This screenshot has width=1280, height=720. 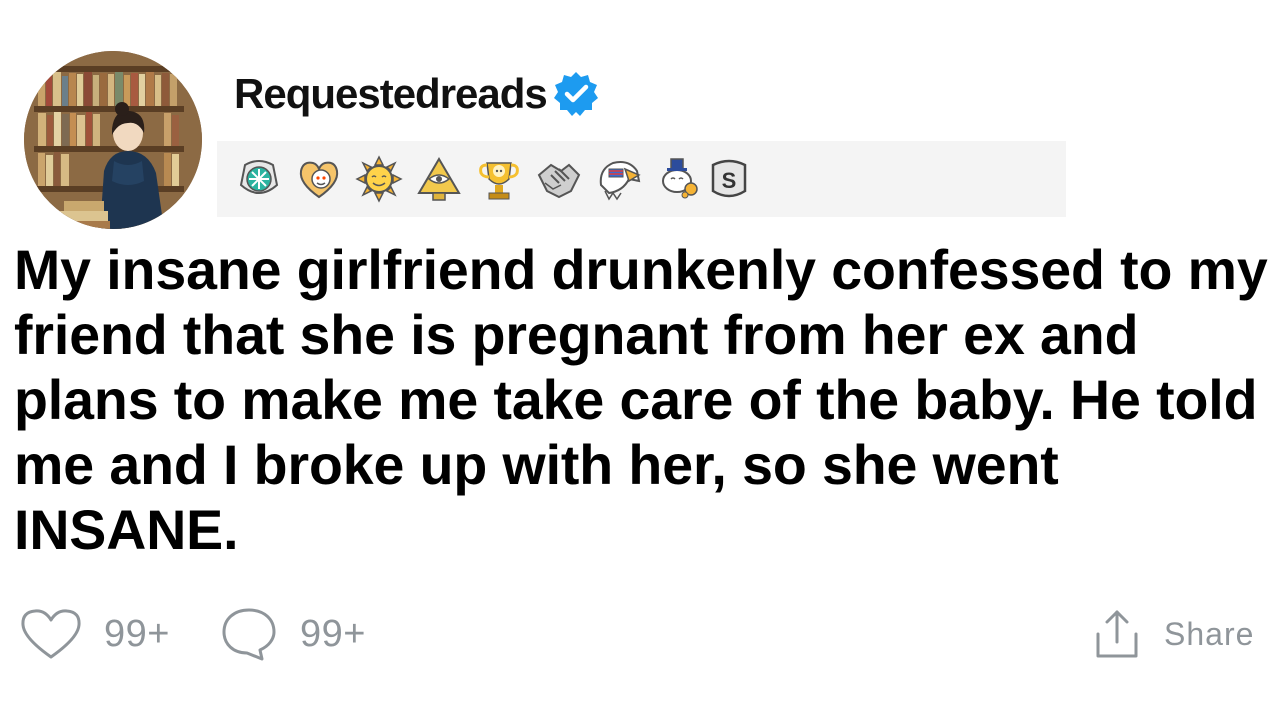 What do you see at coordinates (559, 179) in the screenshot?
I see `handshake-award-icon` at bounding box center [559, 179].